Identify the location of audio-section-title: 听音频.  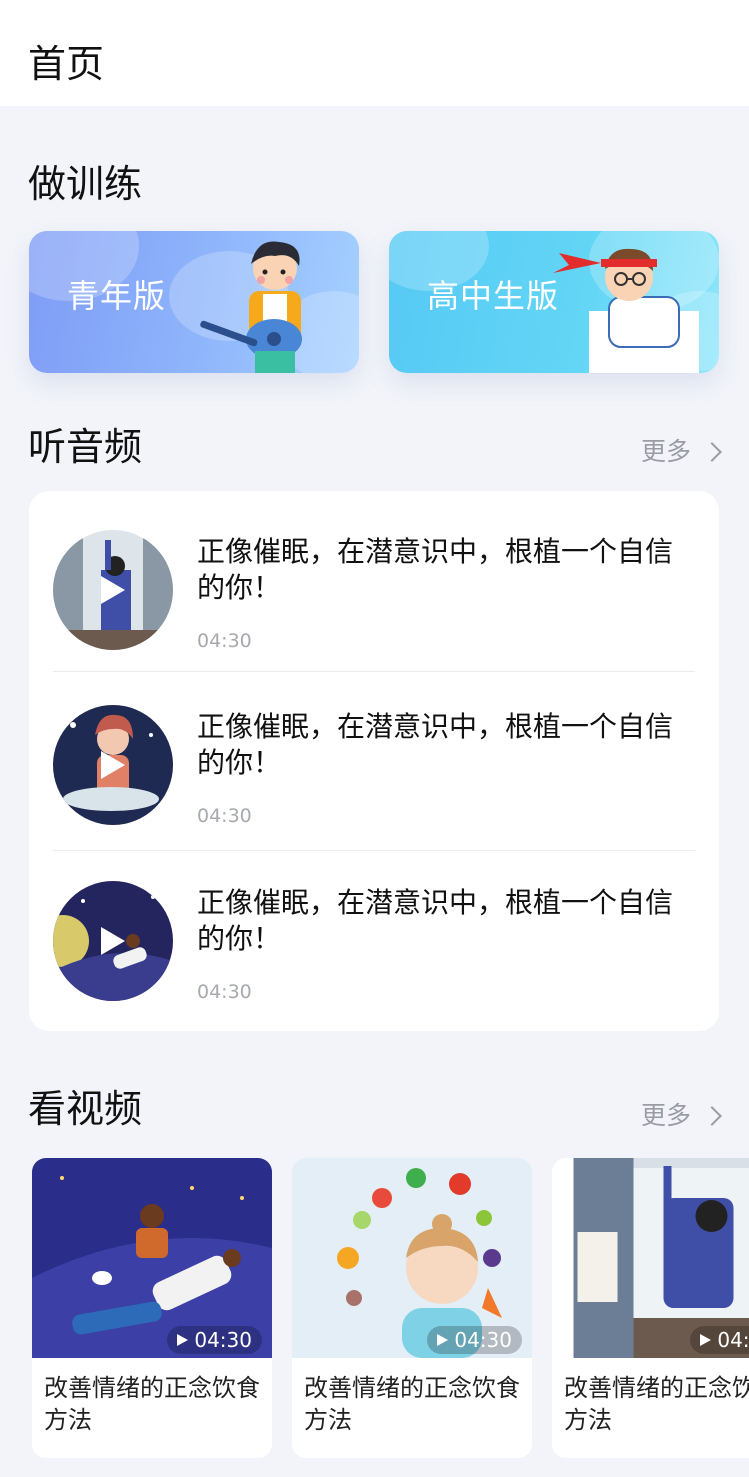
(85, 447).